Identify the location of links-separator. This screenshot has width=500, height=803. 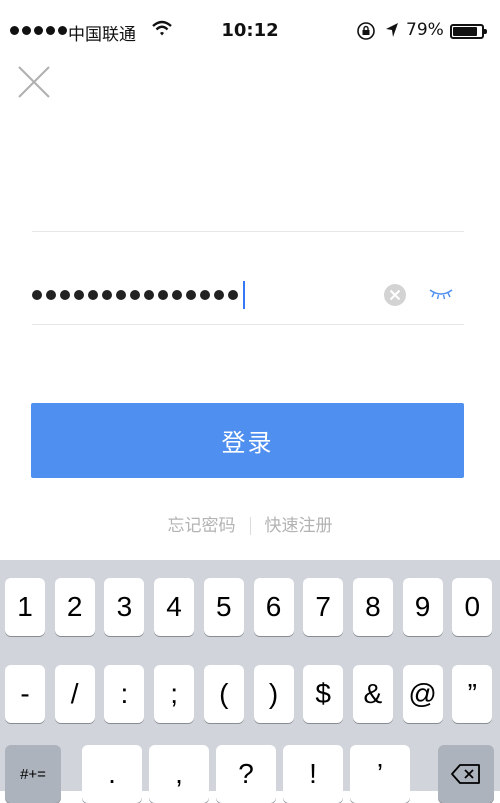
(250, 526).